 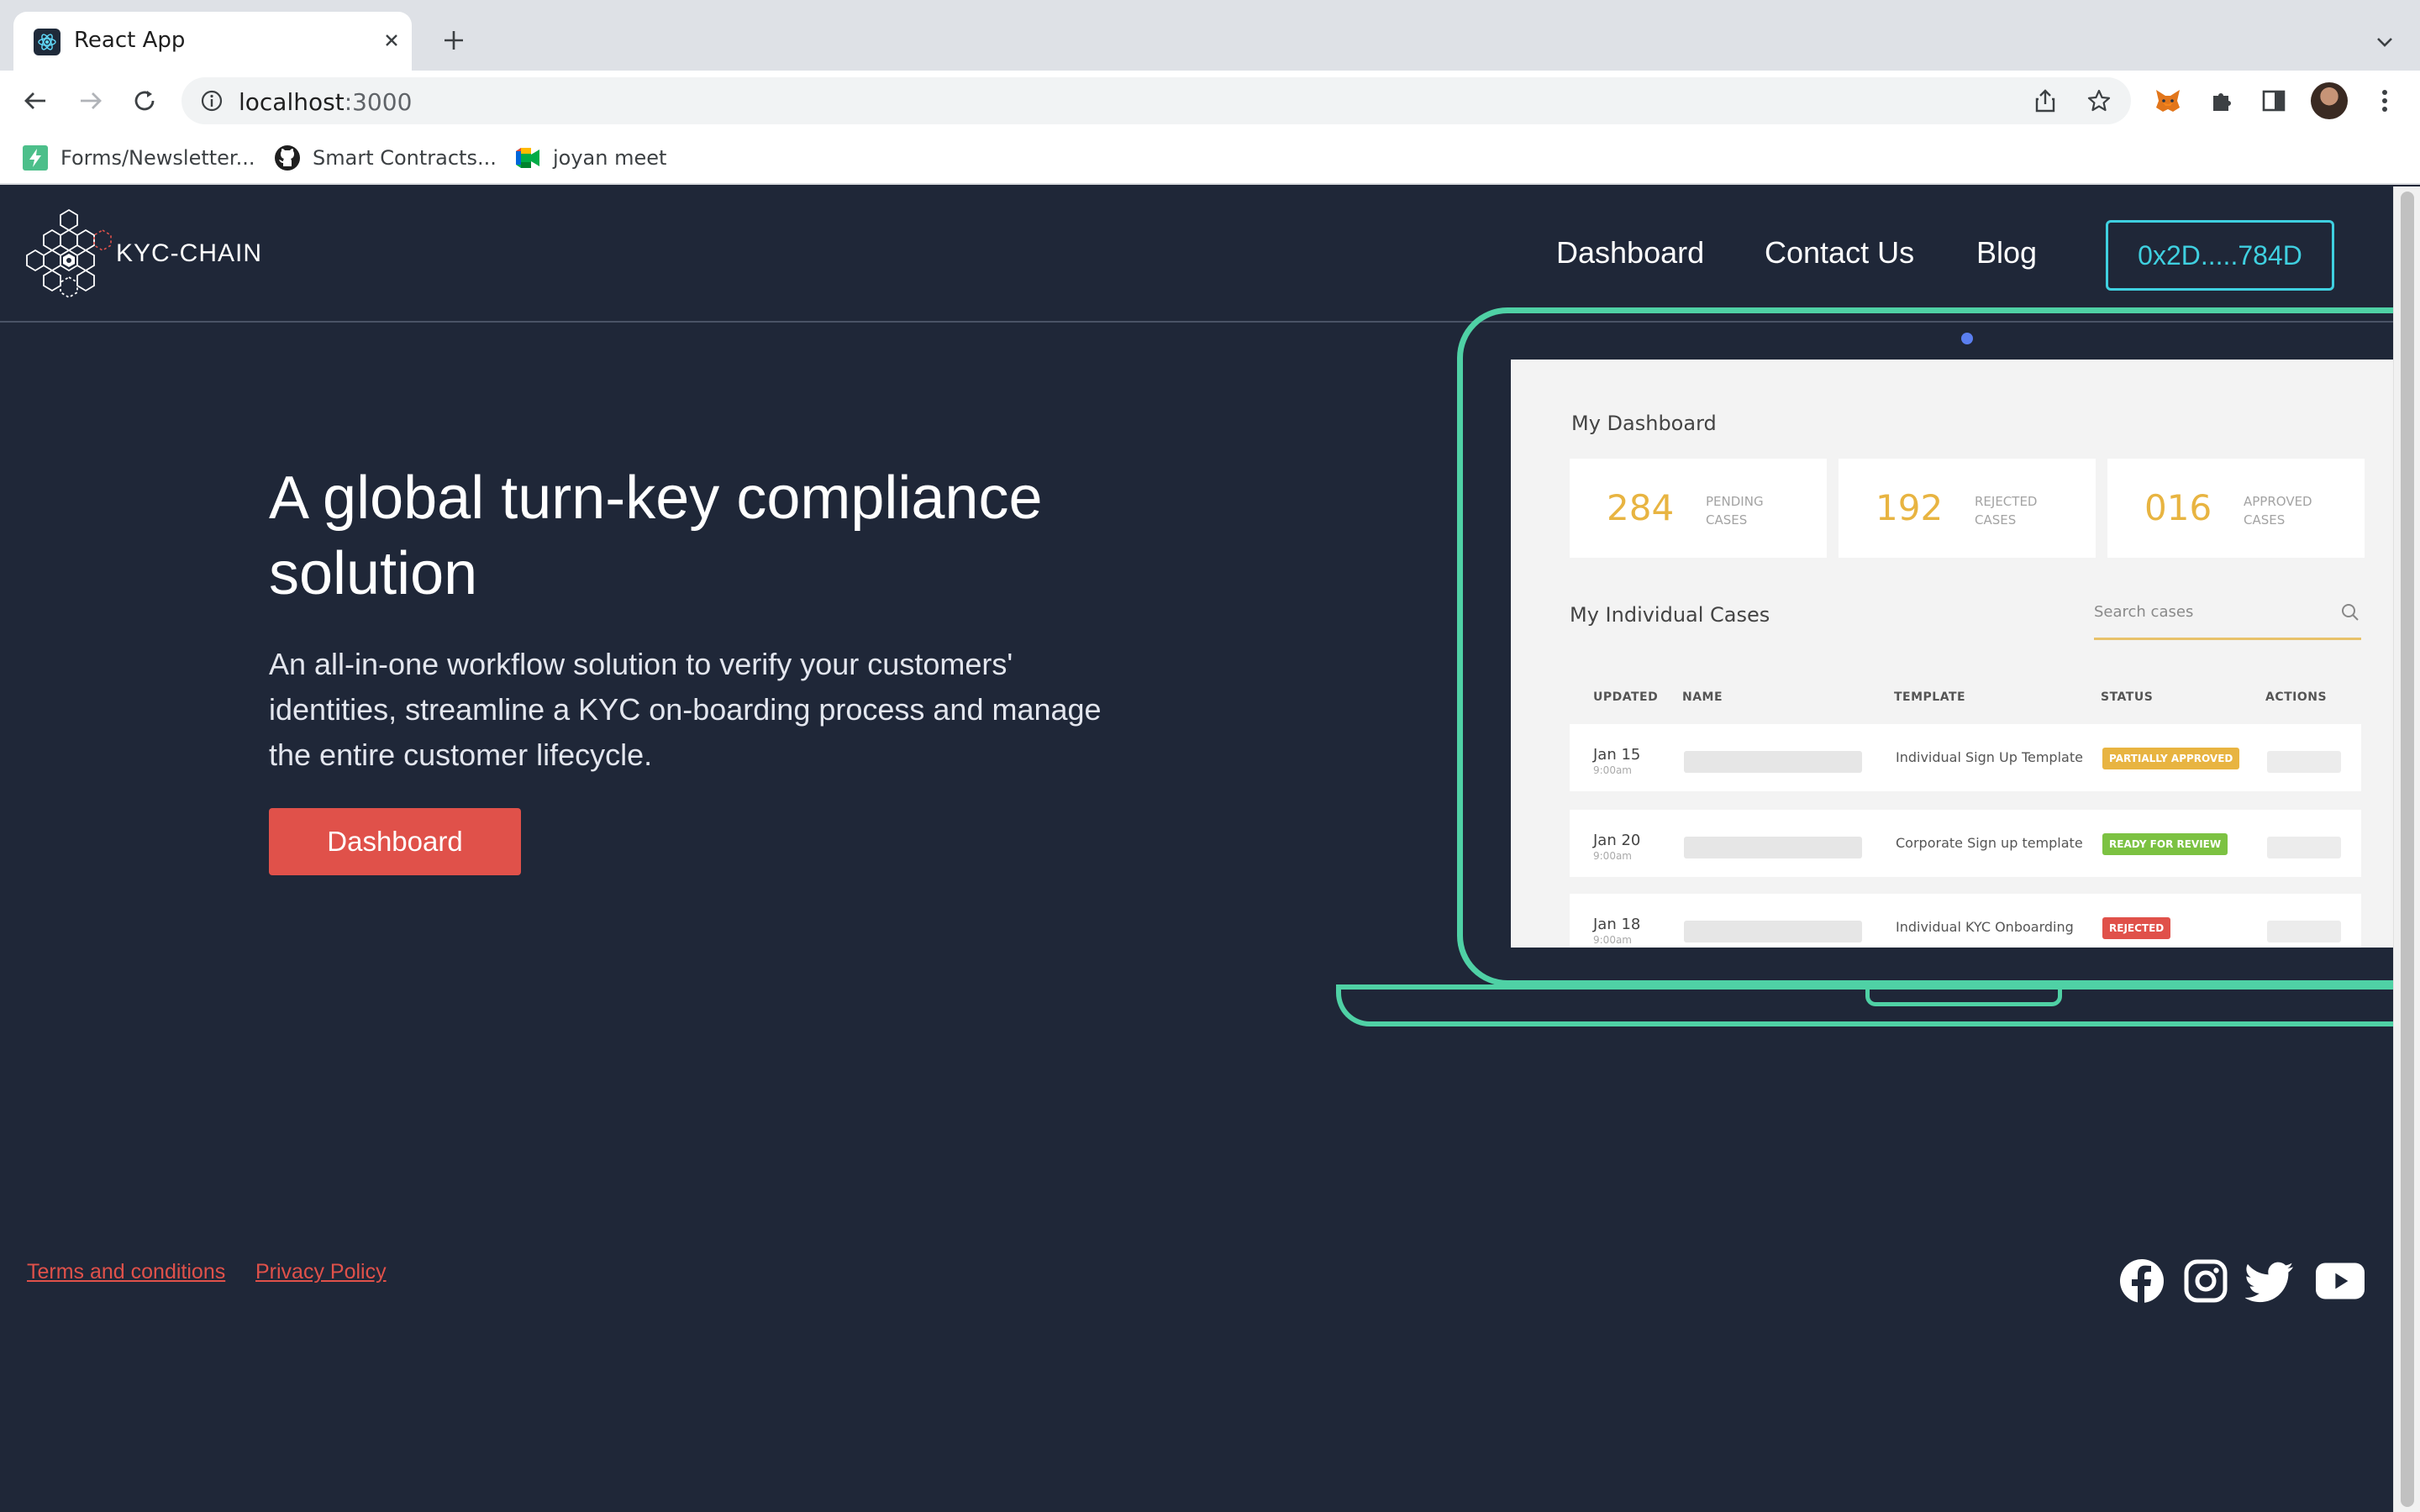 I want to click on stat-value: 016, so click(x=2178, y=507).